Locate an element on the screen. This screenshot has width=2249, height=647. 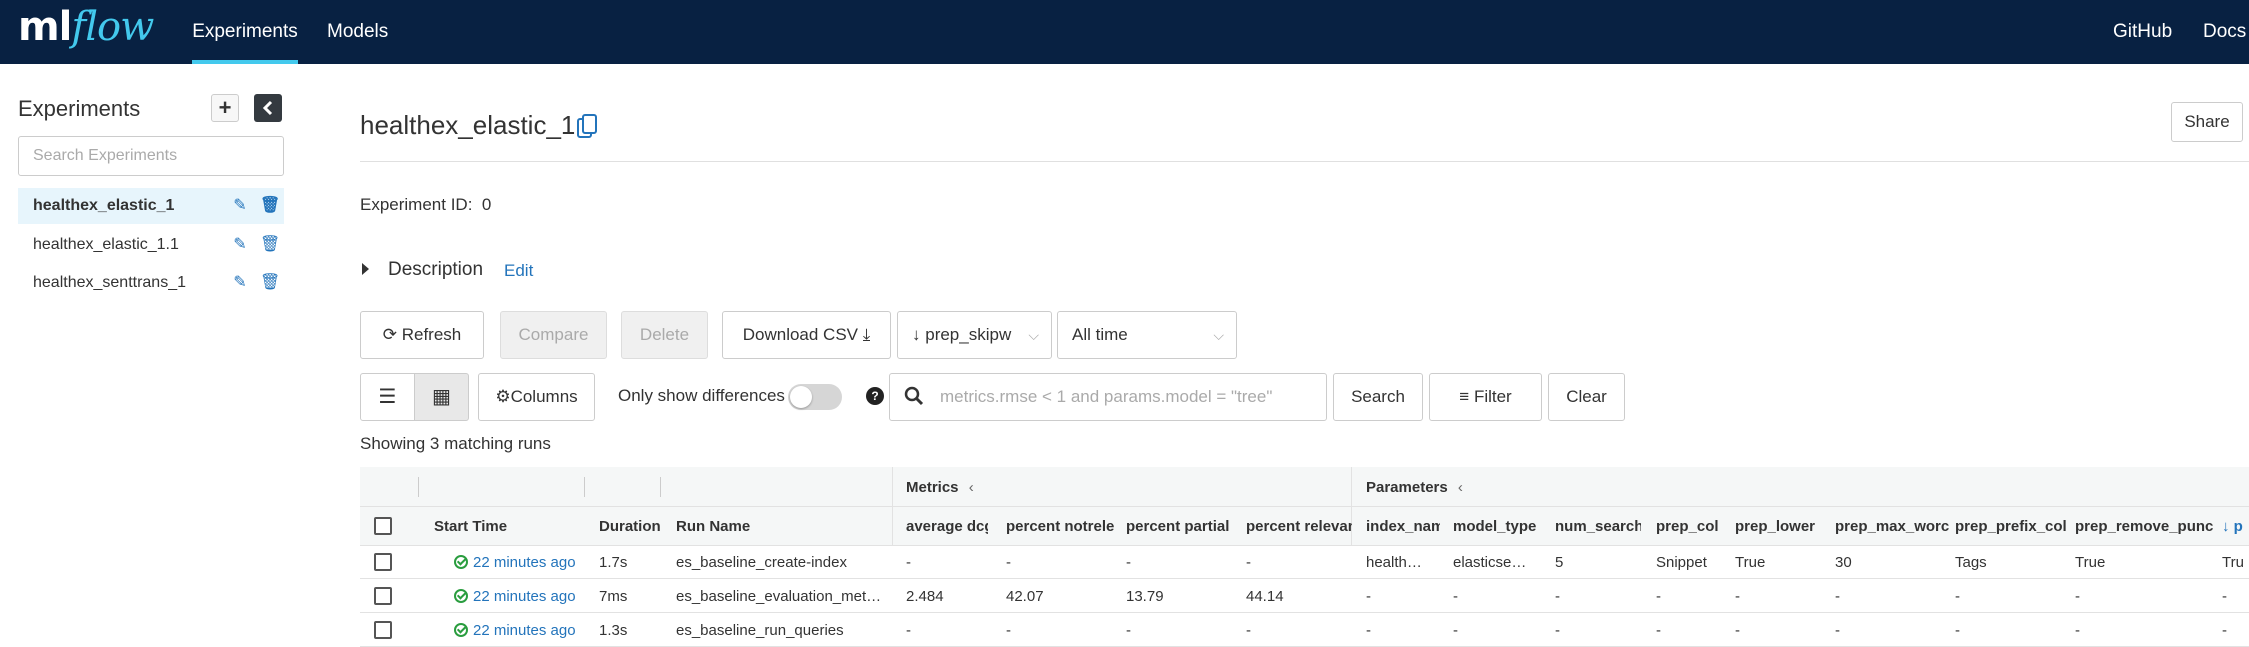
table-view-button: ▦ is located at coordinates (441, 397).